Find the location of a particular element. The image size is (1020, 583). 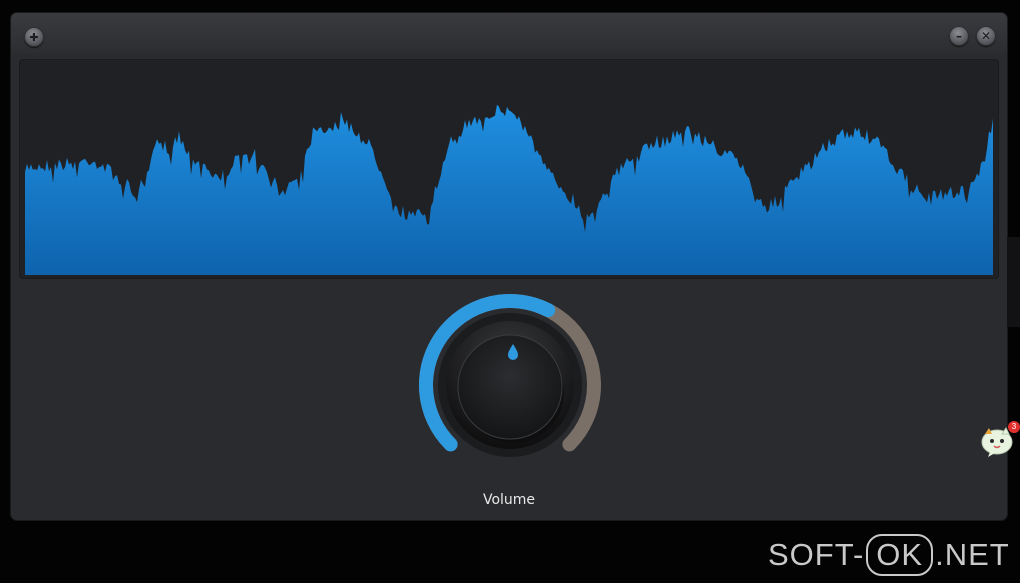

notification-badge: 3 is located at coordinates (1014, 427).